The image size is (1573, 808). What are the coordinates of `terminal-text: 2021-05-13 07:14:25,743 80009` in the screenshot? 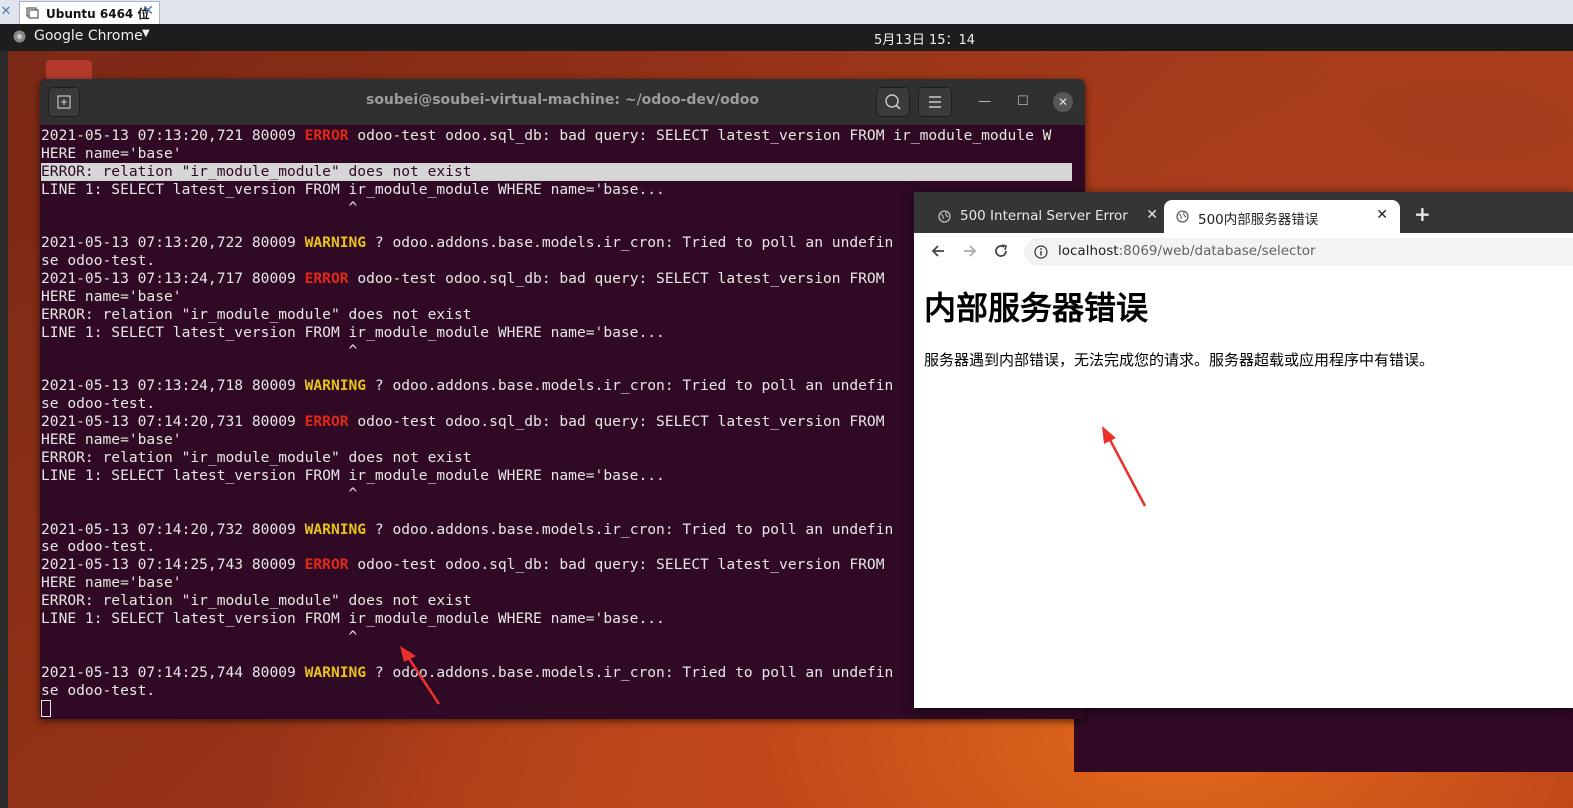 It's located at (173, 565).